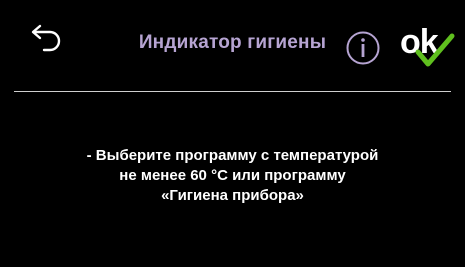 The height and width of the screenshot is (267, 465). I want to click on page-title: Индикатор гигиены, so click(232, 42).